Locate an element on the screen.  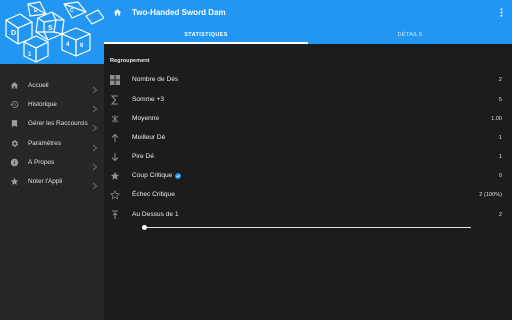
drawer-header-logo: D É S C 4 6 1 is located at coordinates (52, 32).